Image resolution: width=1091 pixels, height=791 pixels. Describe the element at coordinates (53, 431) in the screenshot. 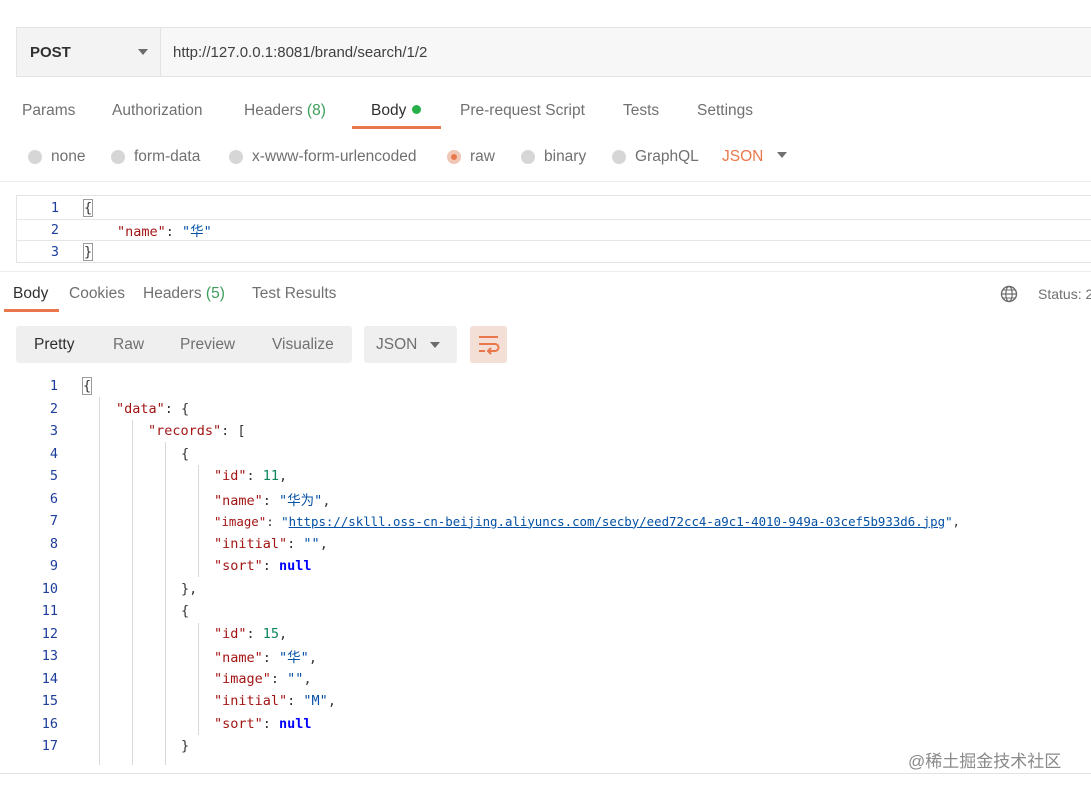

I see `line-number: 3` at that location.